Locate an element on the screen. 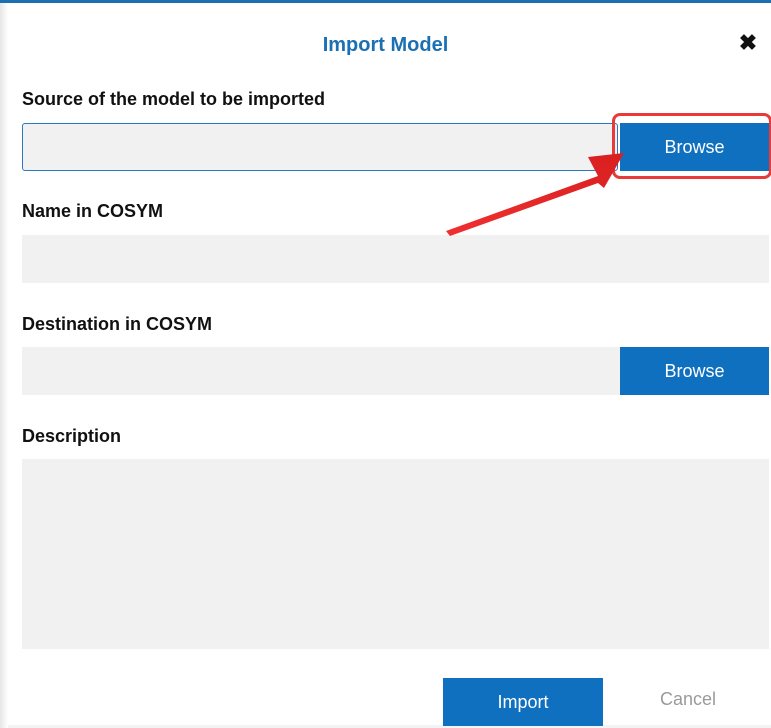  red-arrow-icon is located at coordinates (535, 194).